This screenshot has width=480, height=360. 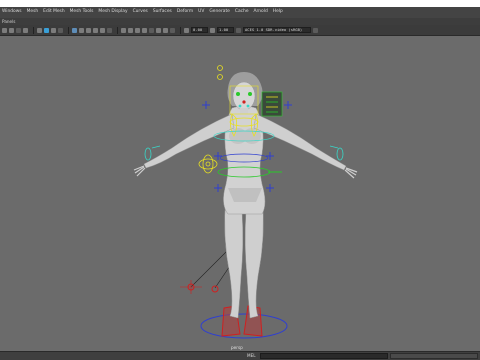 What do you see at coordinates (151, 30) in the screenshot?
I see `isolate-select-icon` at bounding box center [151, 30].